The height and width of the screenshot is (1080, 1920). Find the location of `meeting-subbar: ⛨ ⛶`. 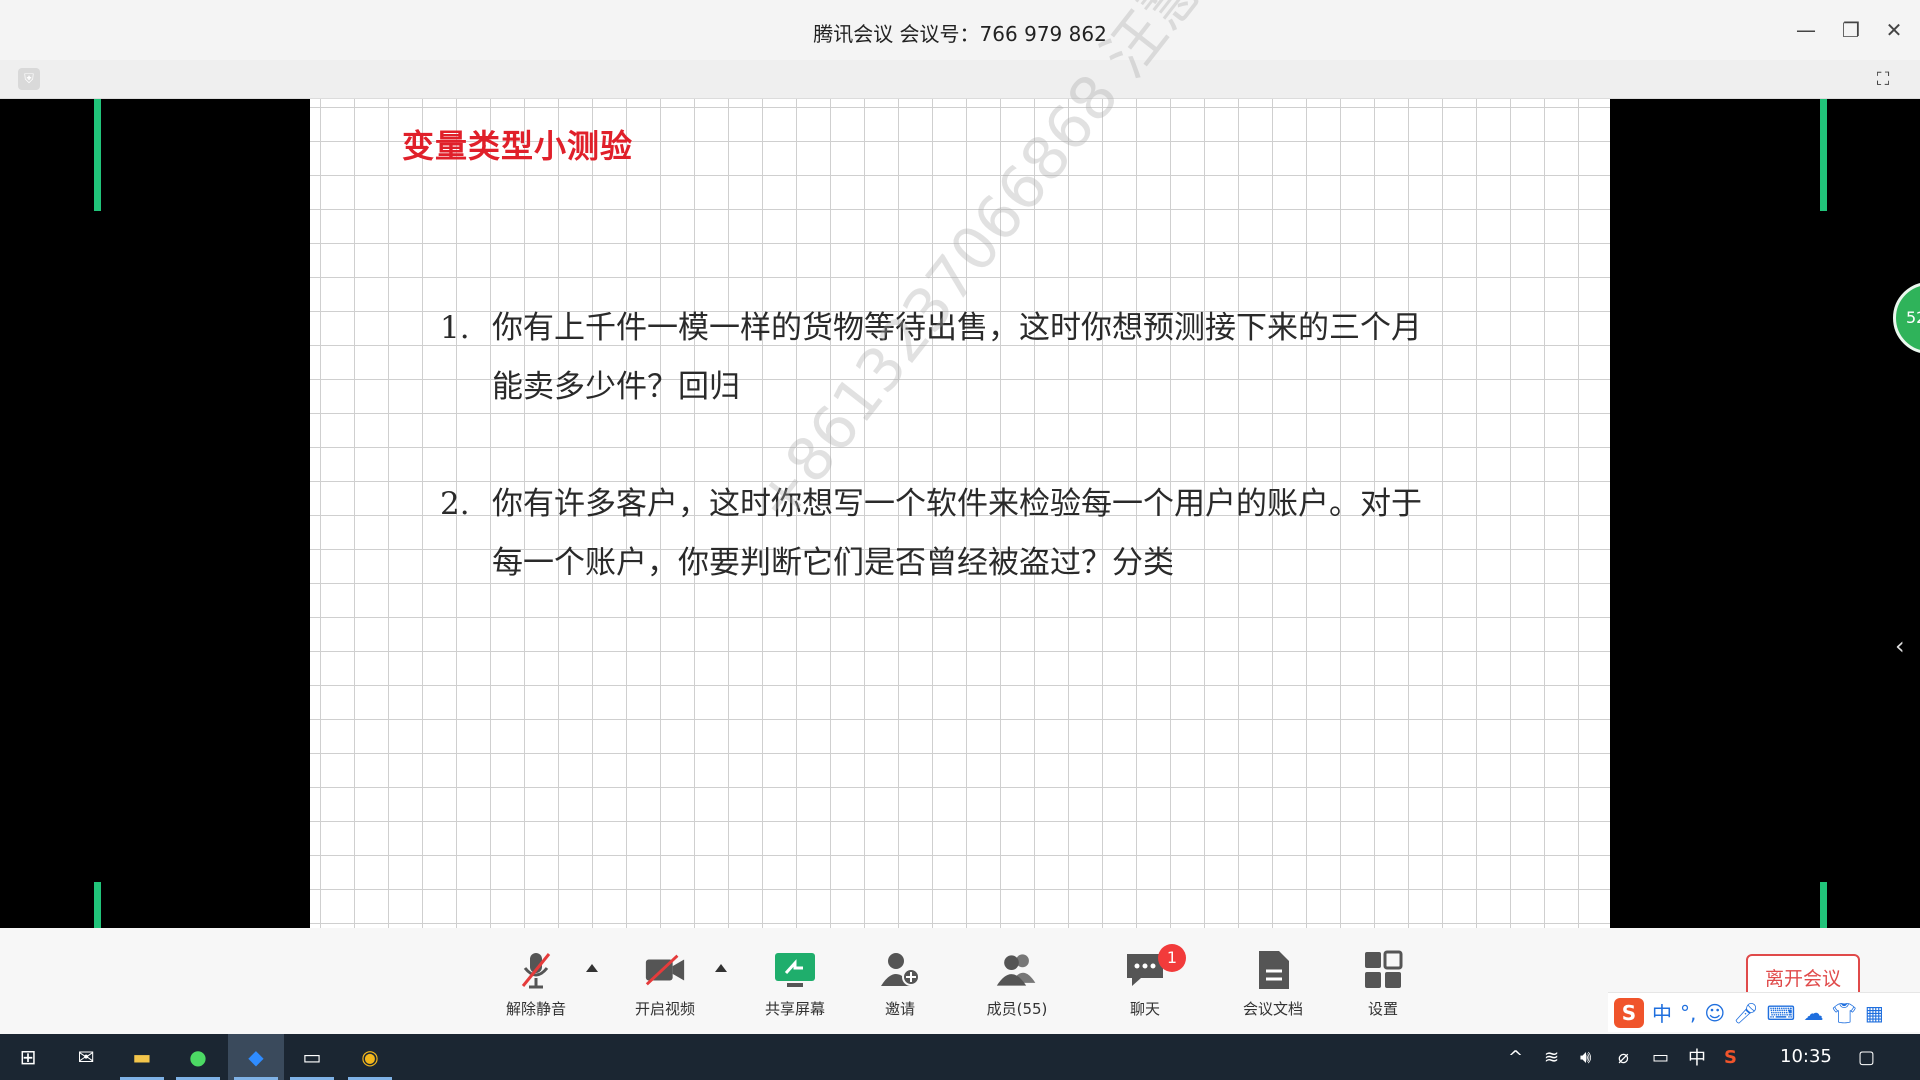

meeting-subbar: ⛨ ⛶ is located at coordinates (960, 79).